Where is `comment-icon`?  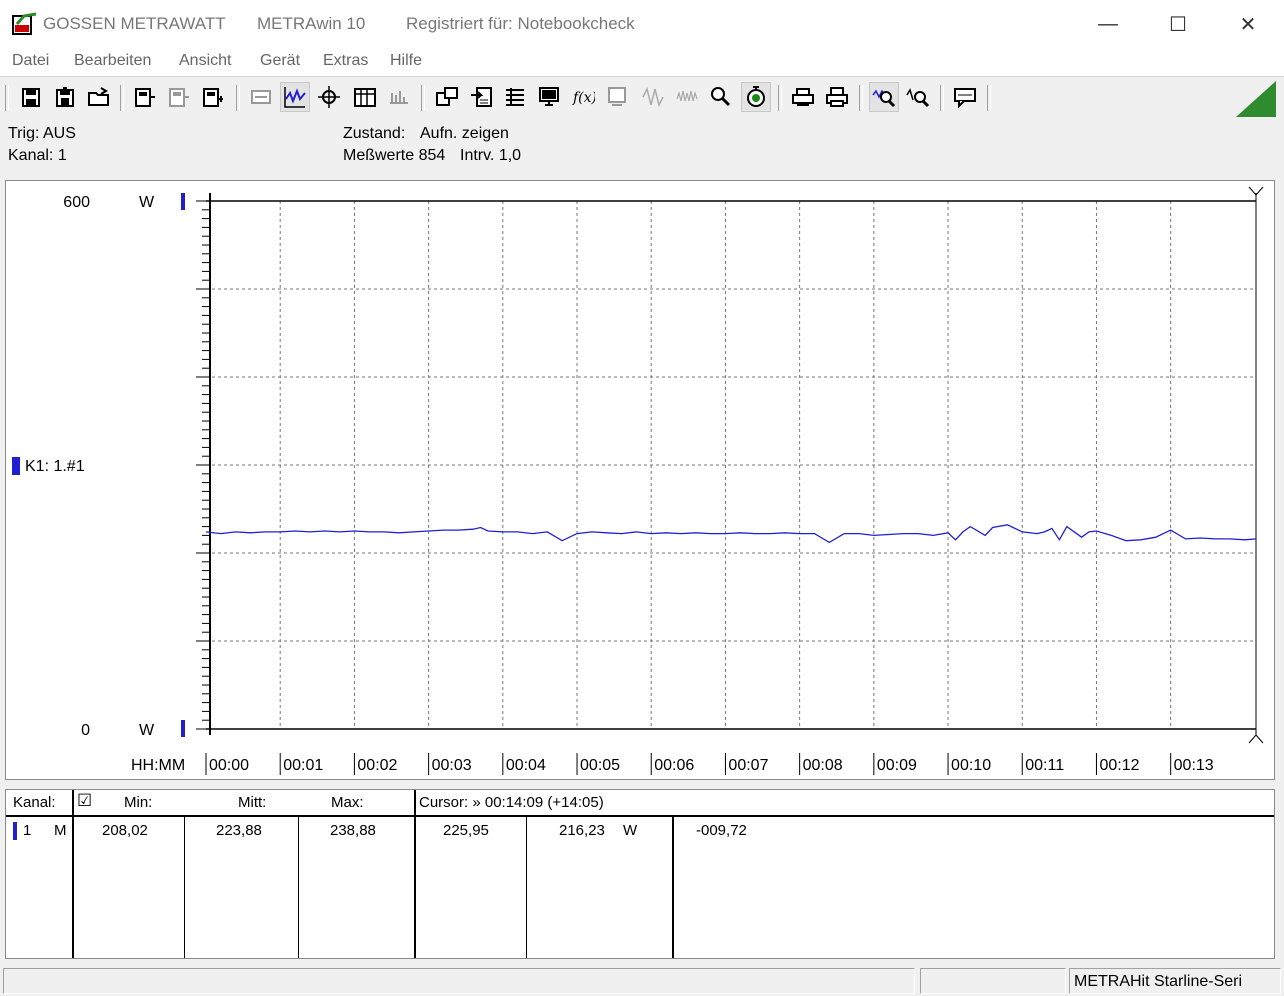
comment-icon is located at coordinates (965, 97).